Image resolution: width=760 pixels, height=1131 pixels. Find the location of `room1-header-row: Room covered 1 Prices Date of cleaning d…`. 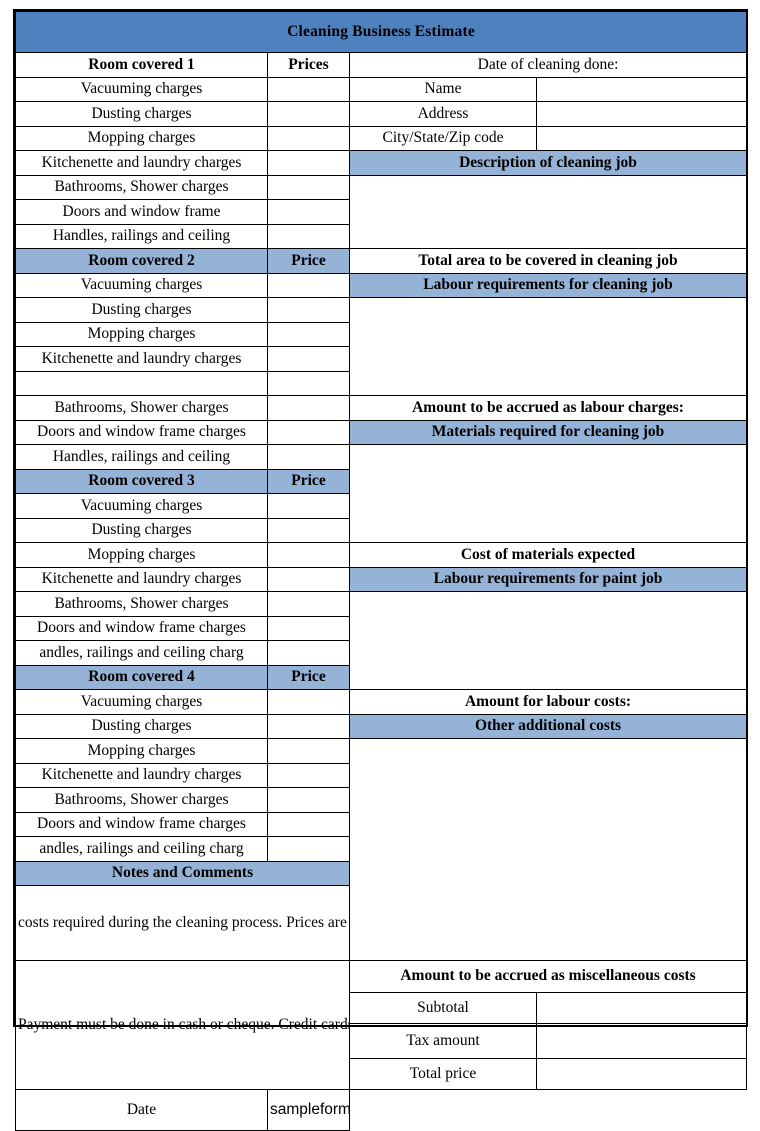

room1-header-row: Room covered 1 Prices Date of cleaning d… is located at coordinates (381, 65).